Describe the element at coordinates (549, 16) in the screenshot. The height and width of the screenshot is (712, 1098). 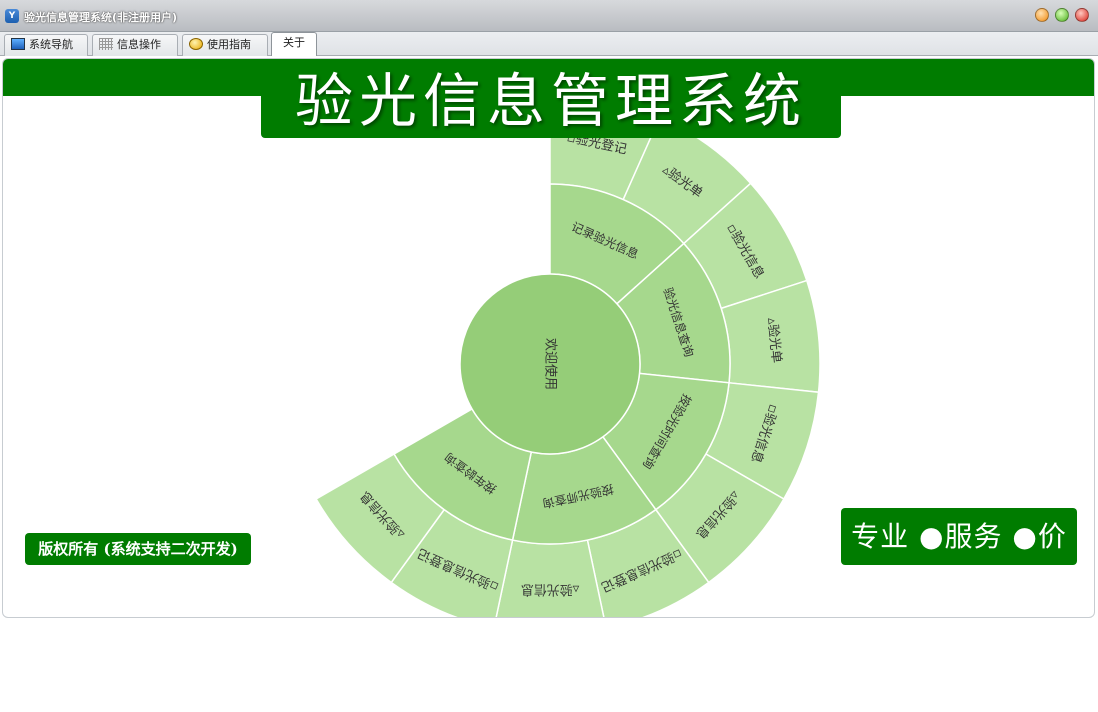
I see `window-titlebar: Y 验光信息管理系统(非注册用户)` at that location.